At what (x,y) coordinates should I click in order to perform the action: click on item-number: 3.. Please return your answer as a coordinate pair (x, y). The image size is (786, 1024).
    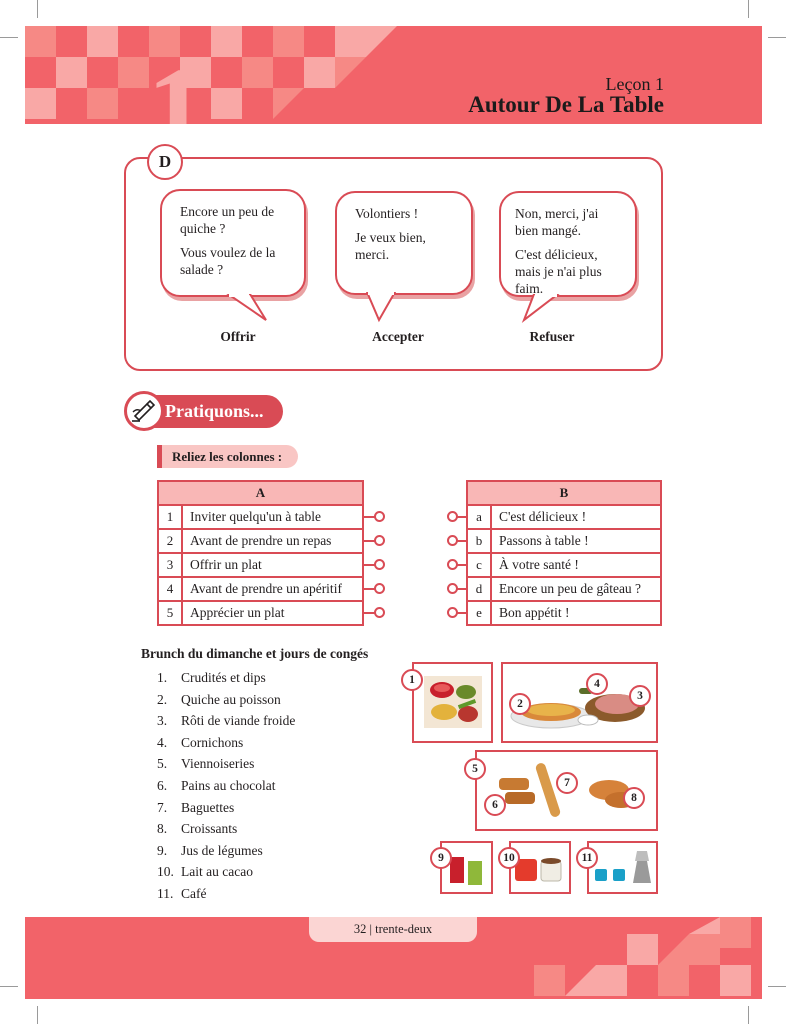
    Looking at the image, I should click on (162, 721).